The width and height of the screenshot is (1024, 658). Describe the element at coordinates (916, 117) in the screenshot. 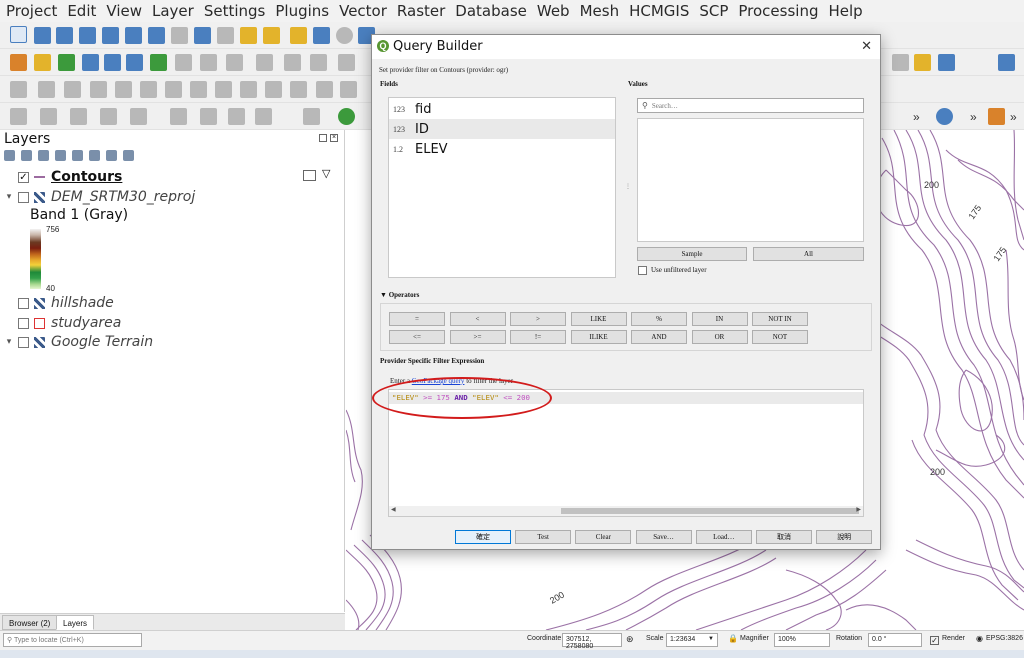

I see `toolbar-overflow-icon: »` at that location.